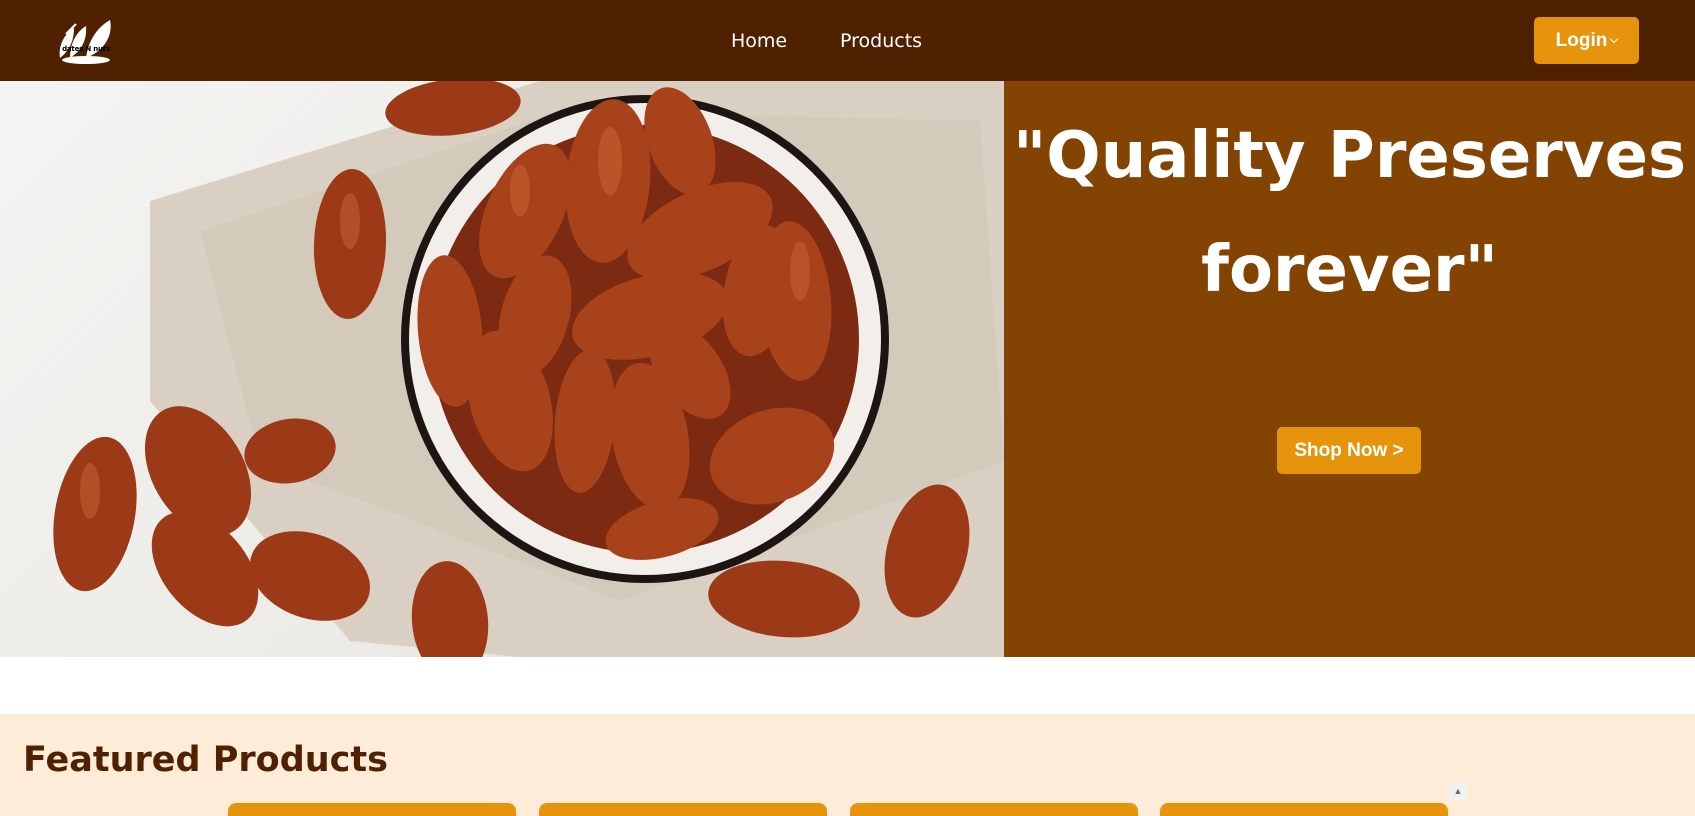 This screenshot has height=816, width=1695. Describe the element at coordinates (1349, 270) in the screenshot. I see `hero-quote-line2: forever"` at that location.